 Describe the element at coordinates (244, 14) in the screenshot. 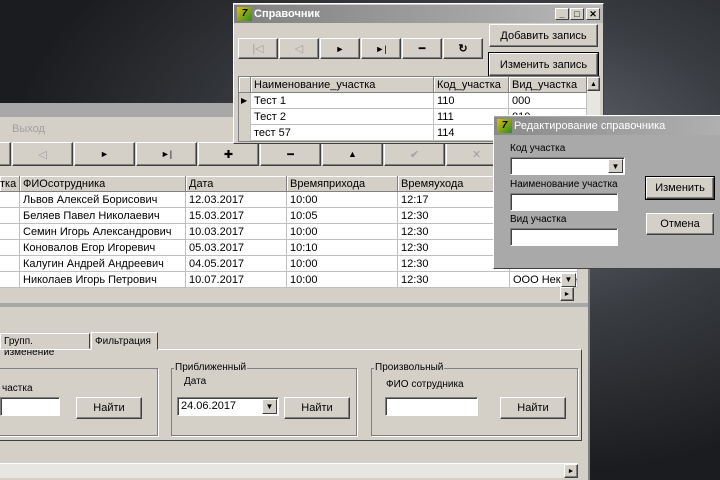

I see `app-logo-icon: 7` at that location.